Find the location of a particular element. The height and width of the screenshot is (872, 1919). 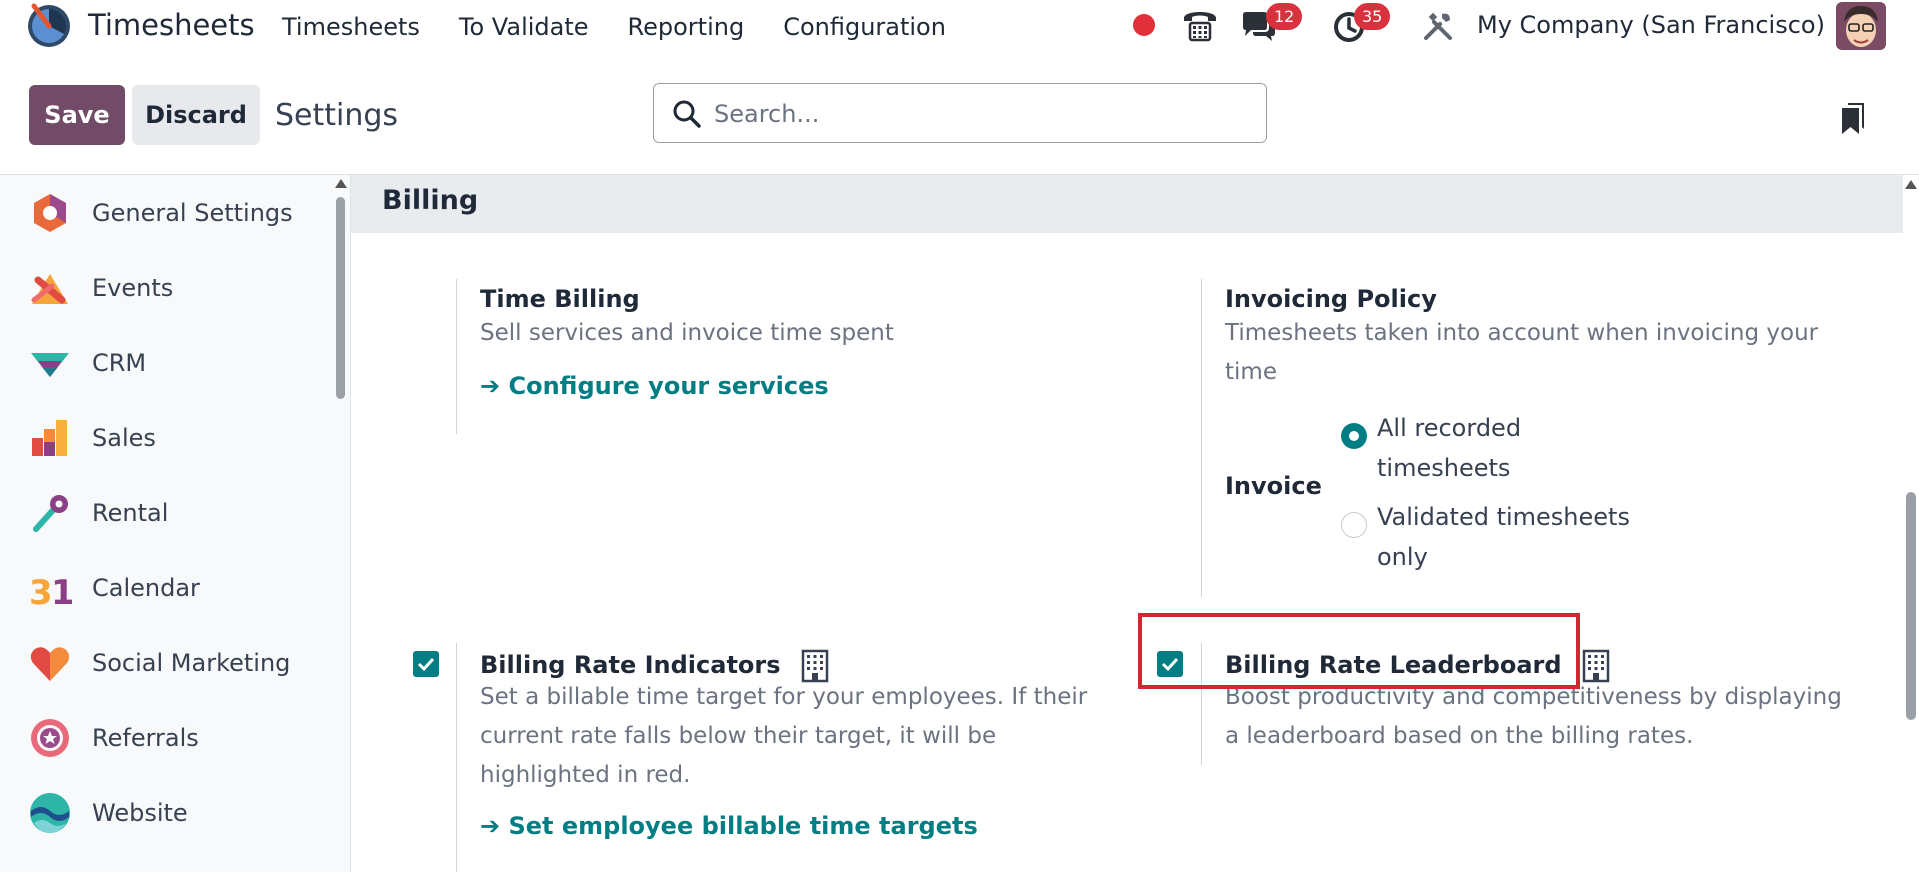

search-bar is located at coordinates (960, 113).